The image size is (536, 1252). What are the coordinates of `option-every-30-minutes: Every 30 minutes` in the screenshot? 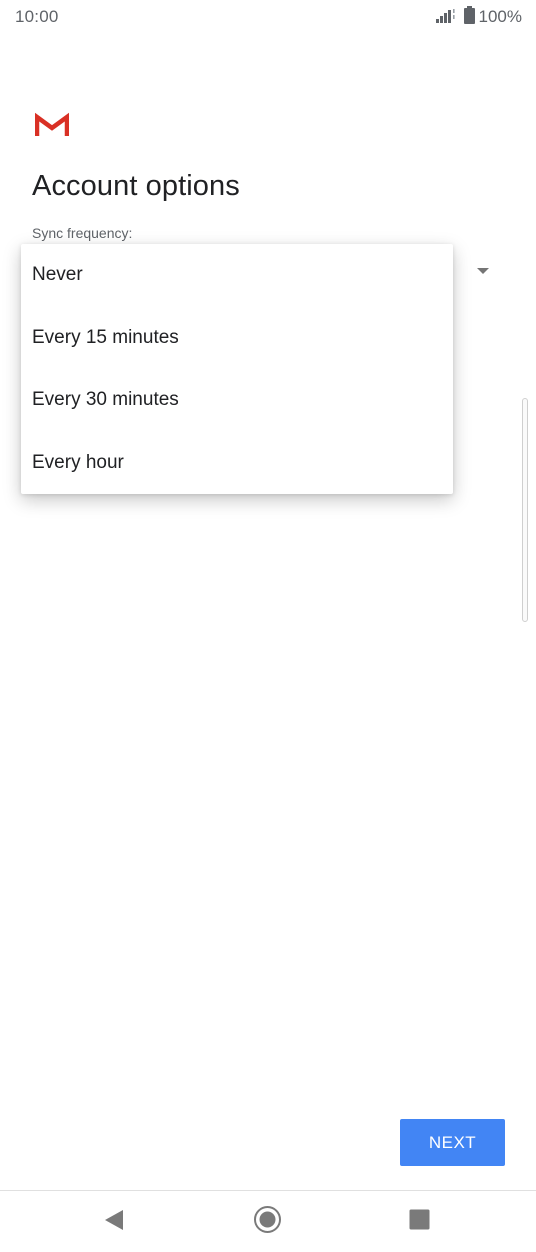 It's located at (237, 400).